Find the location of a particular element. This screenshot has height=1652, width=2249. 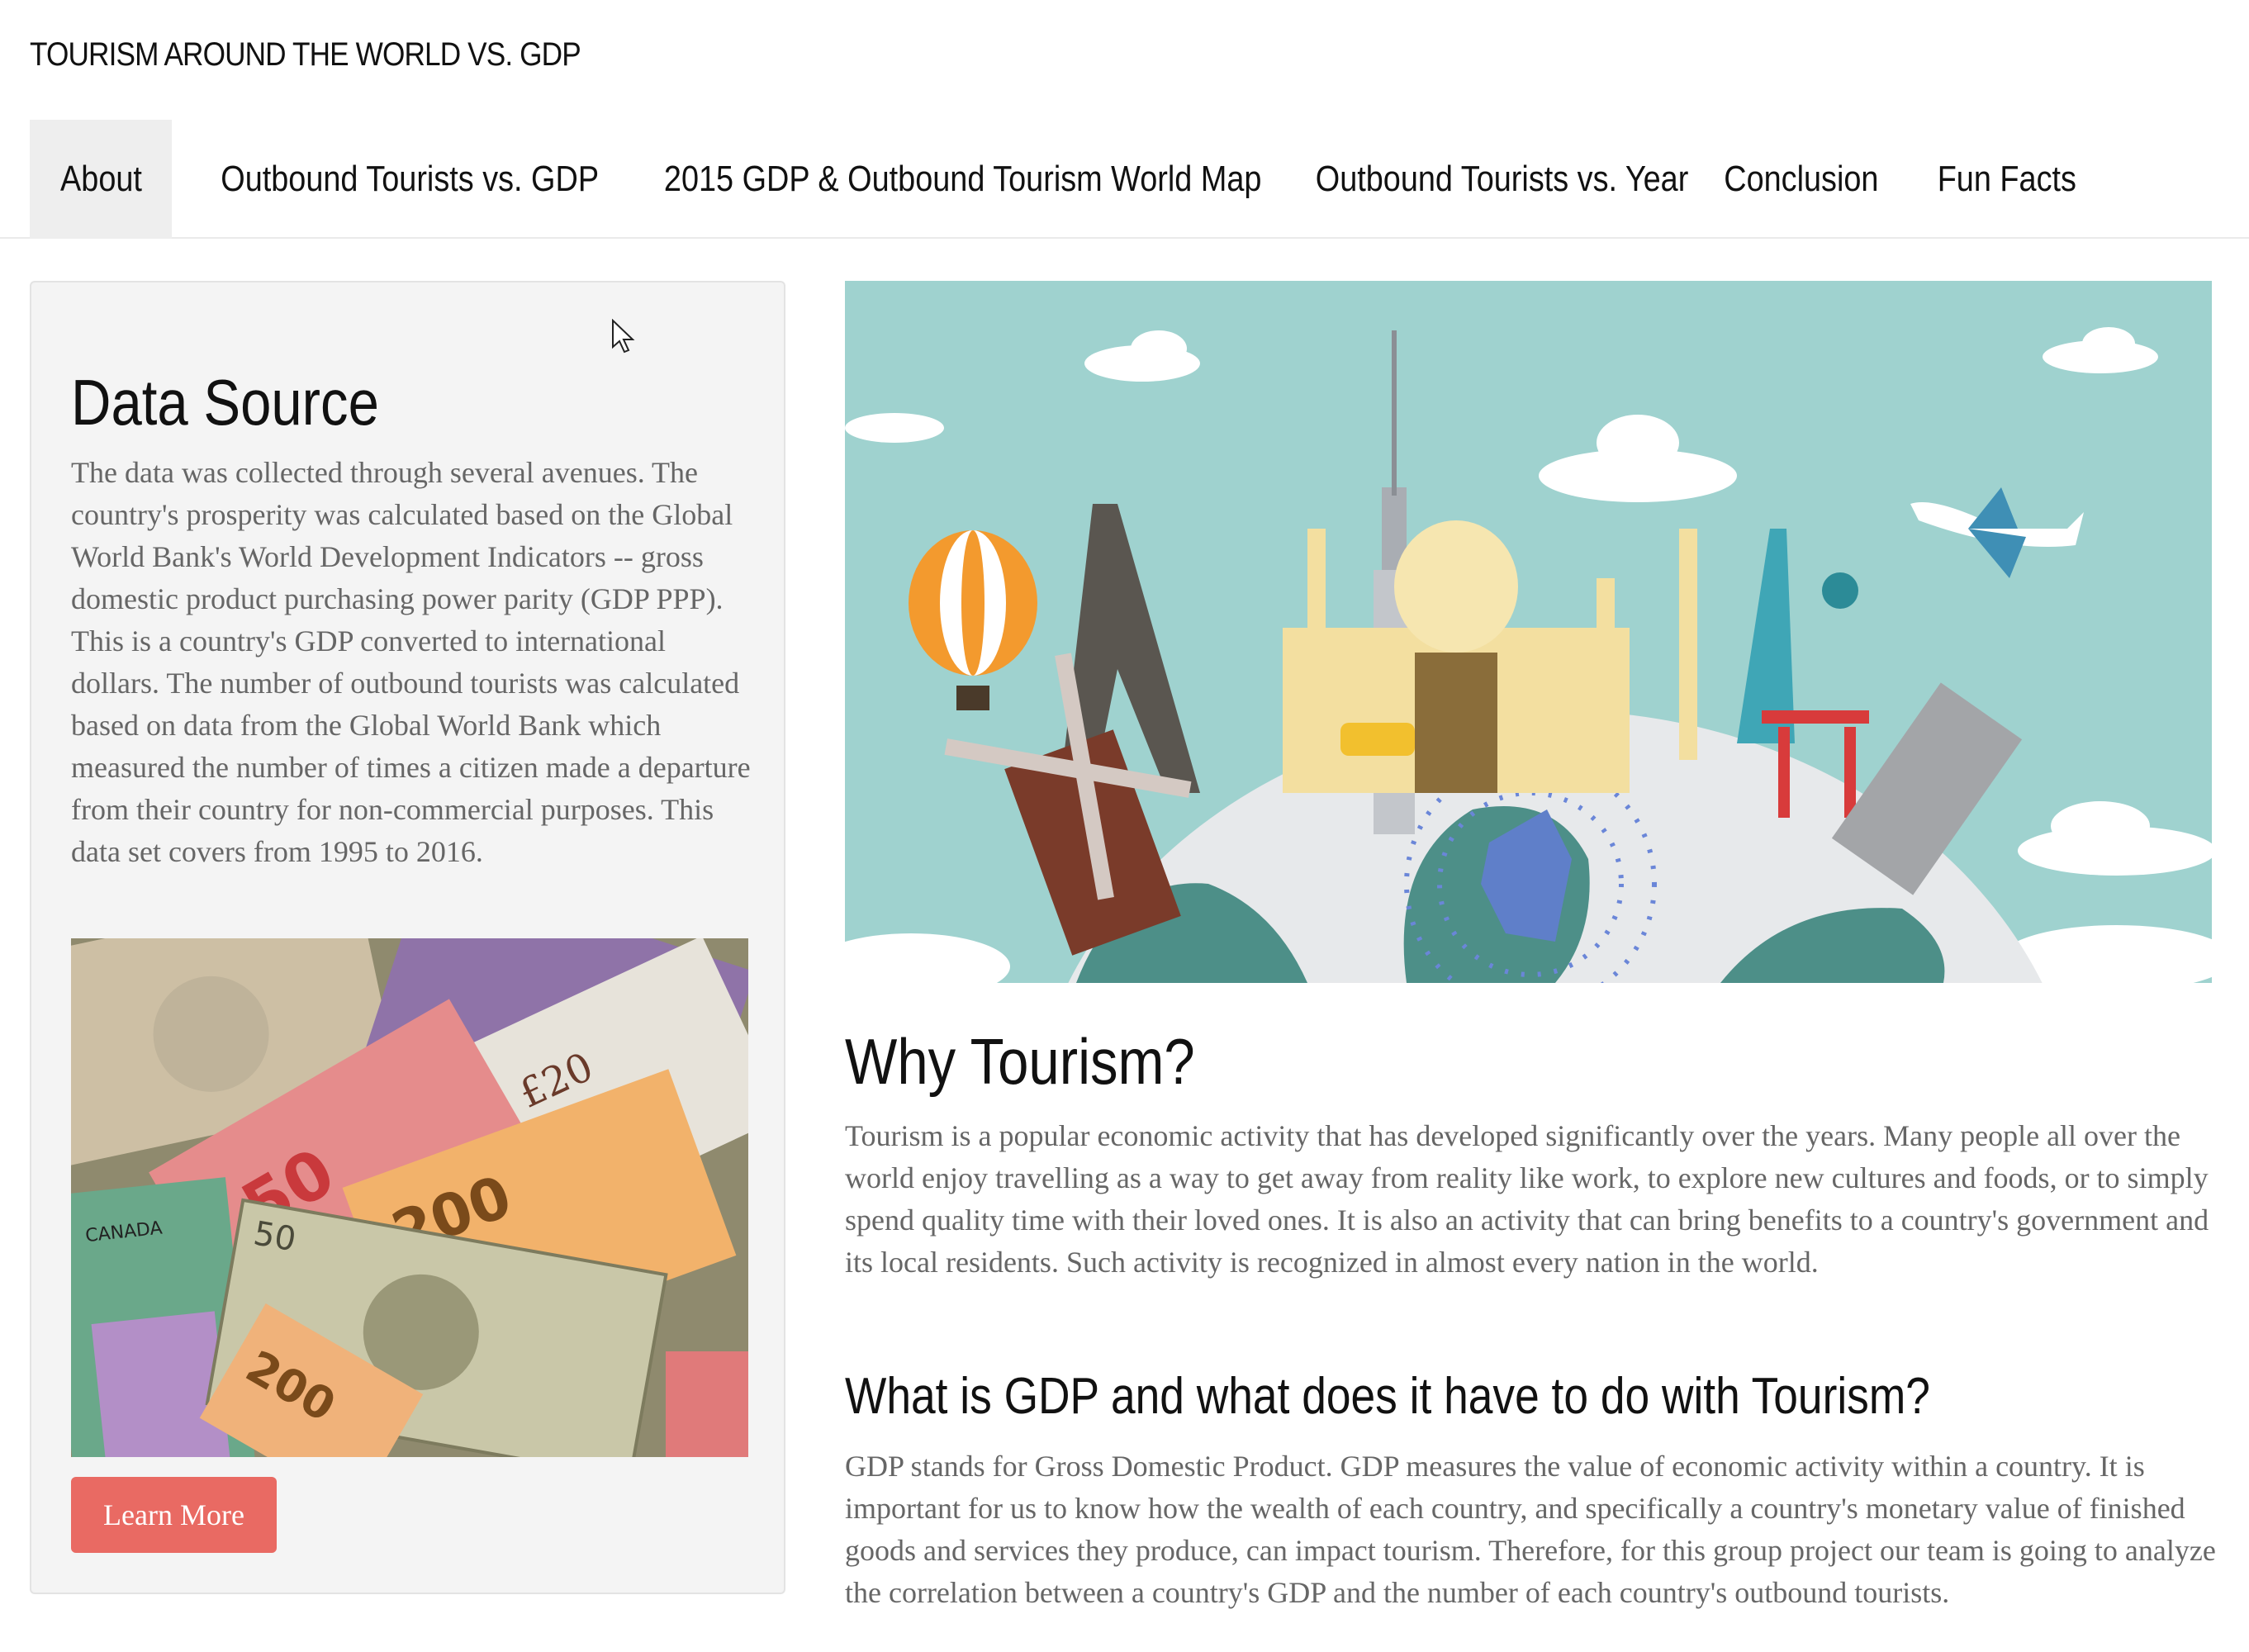

nav-tab-fun-facts-label: Fun Facts is located at coordinates (2007, 179).